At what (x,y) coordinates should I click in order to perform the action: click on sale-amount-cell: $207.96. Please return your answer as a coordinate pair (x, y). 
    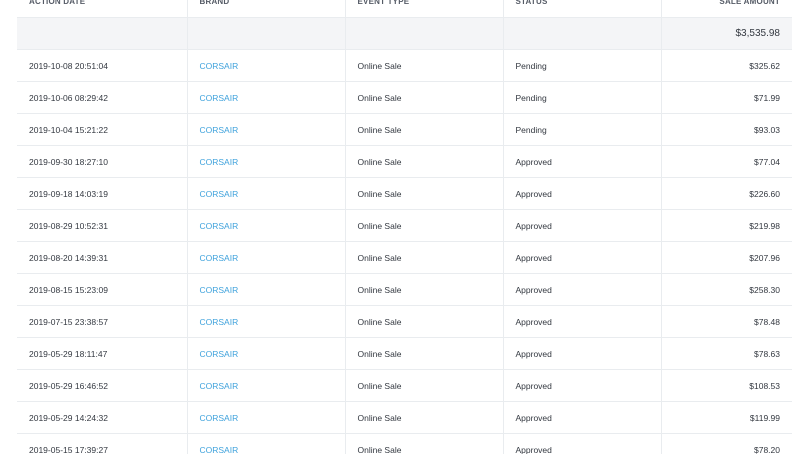
    Looking at the image, I should click on (726, 257).